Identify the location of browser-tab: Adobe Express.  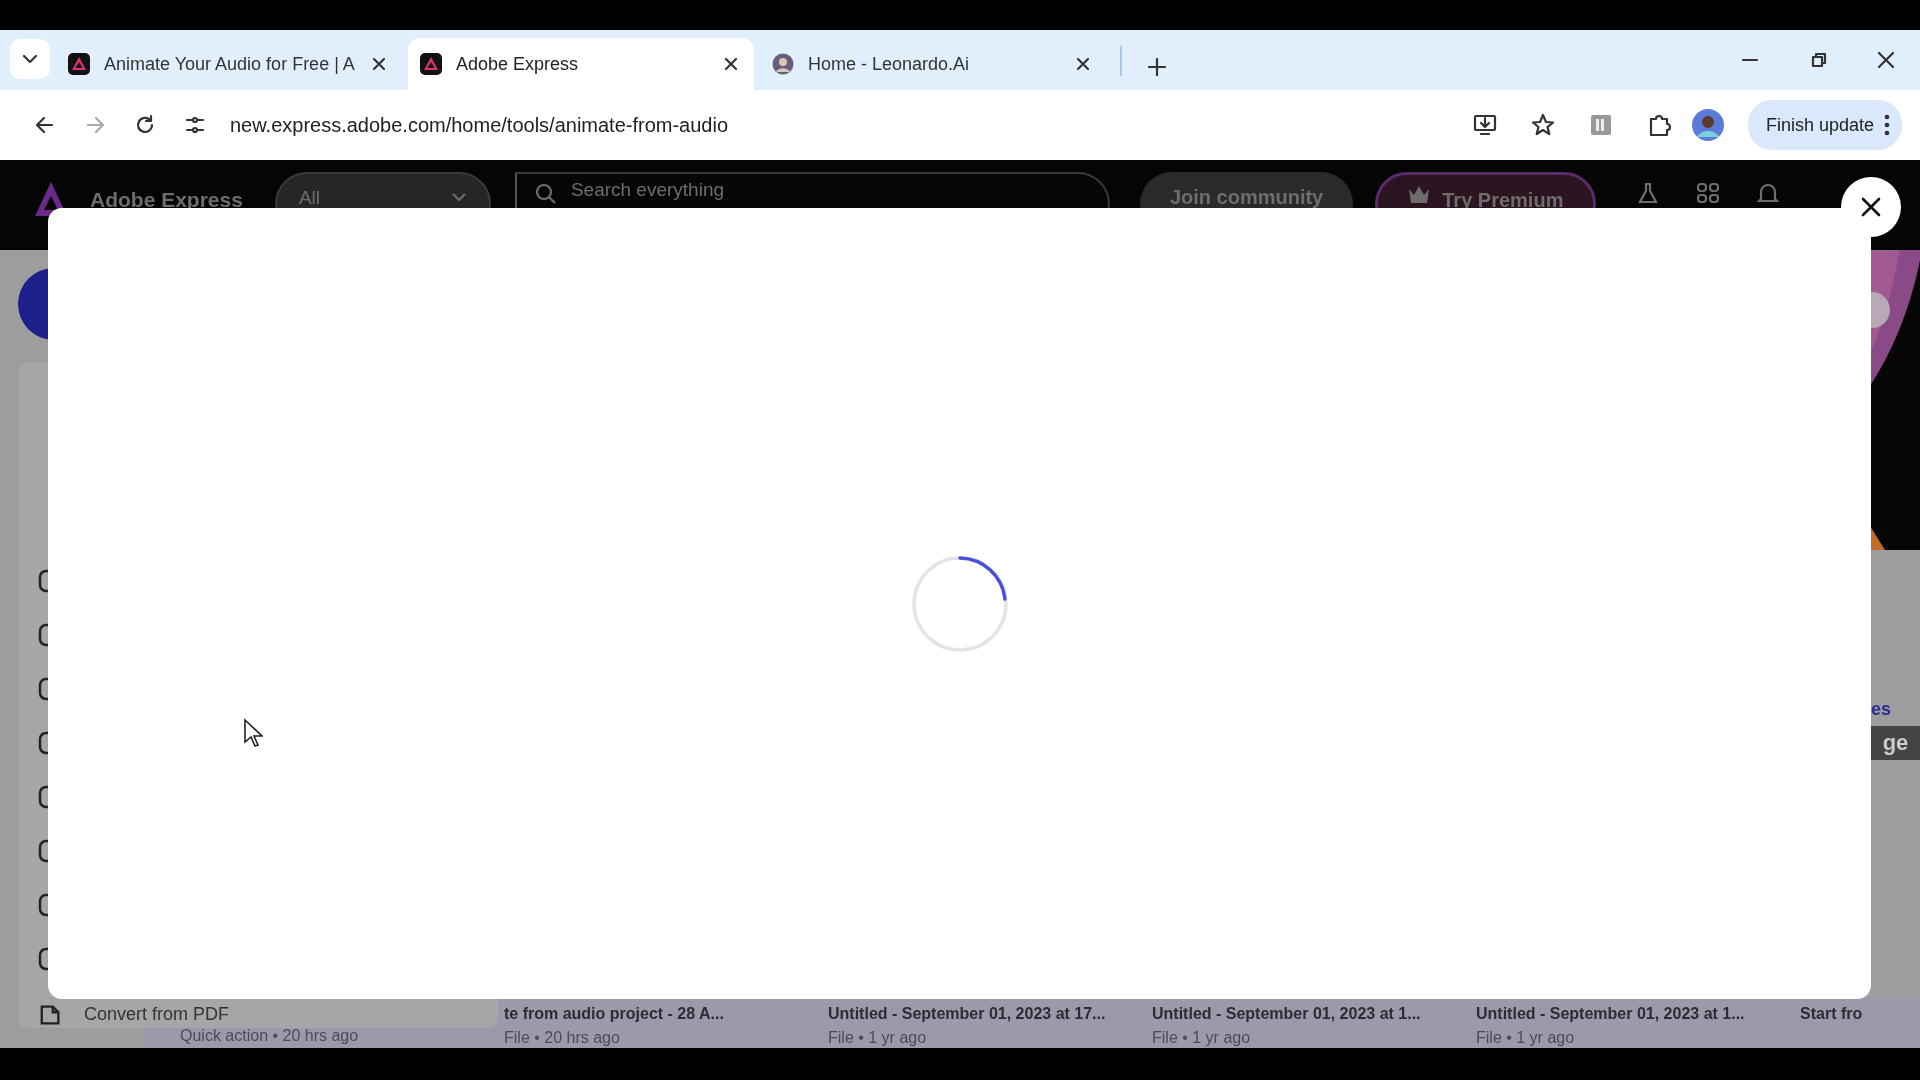
(581, 64).